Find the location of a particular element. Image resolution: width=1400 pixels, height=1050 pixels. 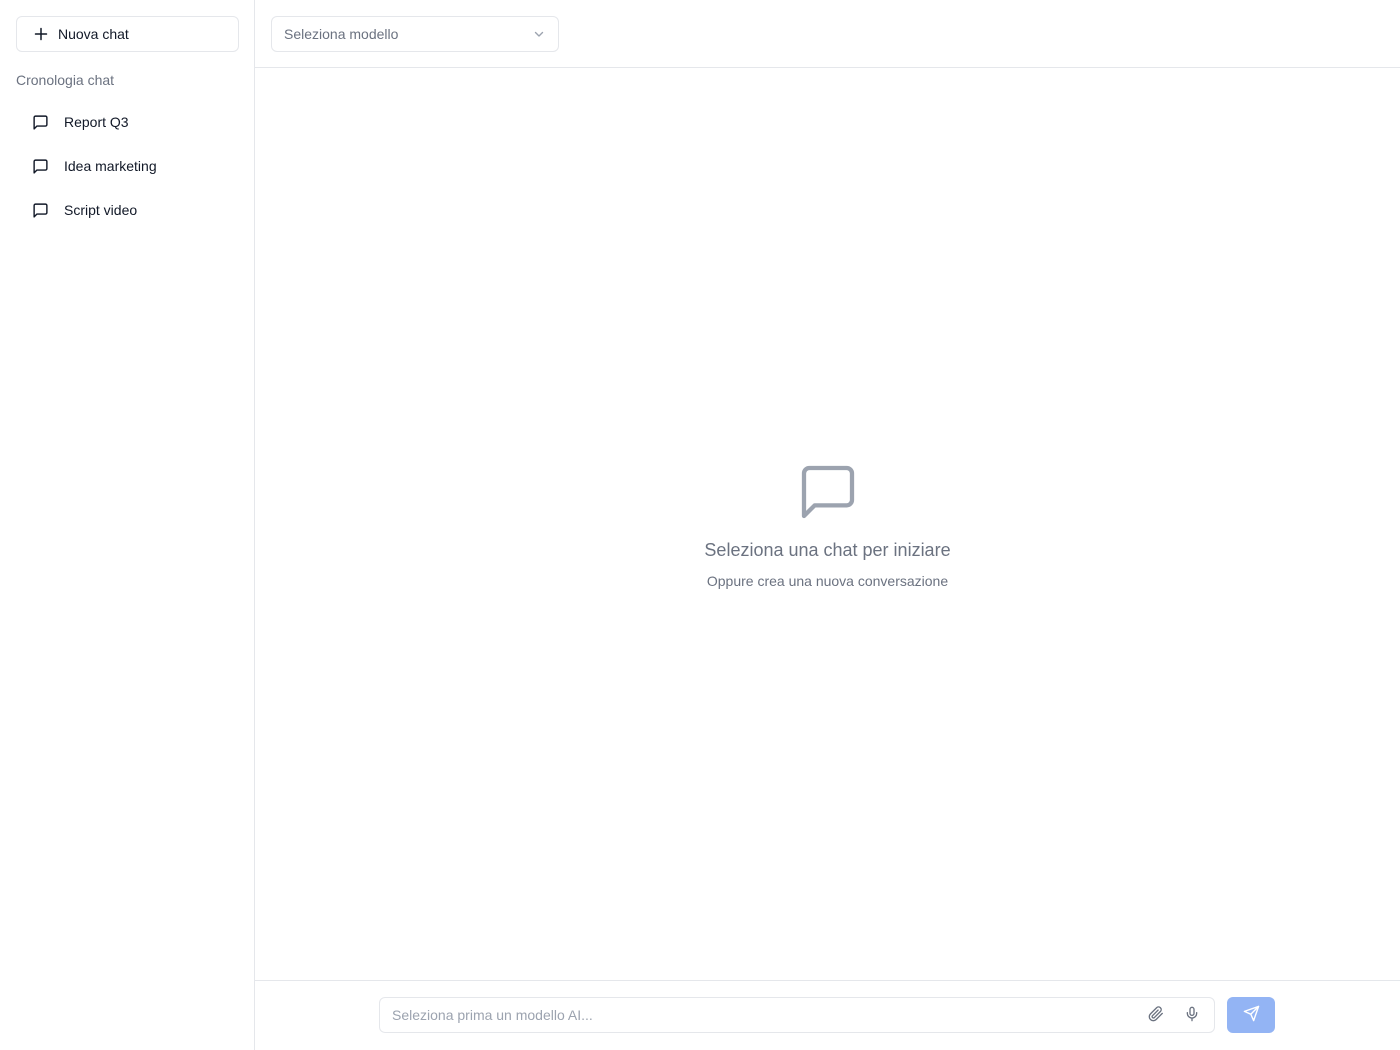

top-bar: Seleziona modello is located at coordinates (827, 34).